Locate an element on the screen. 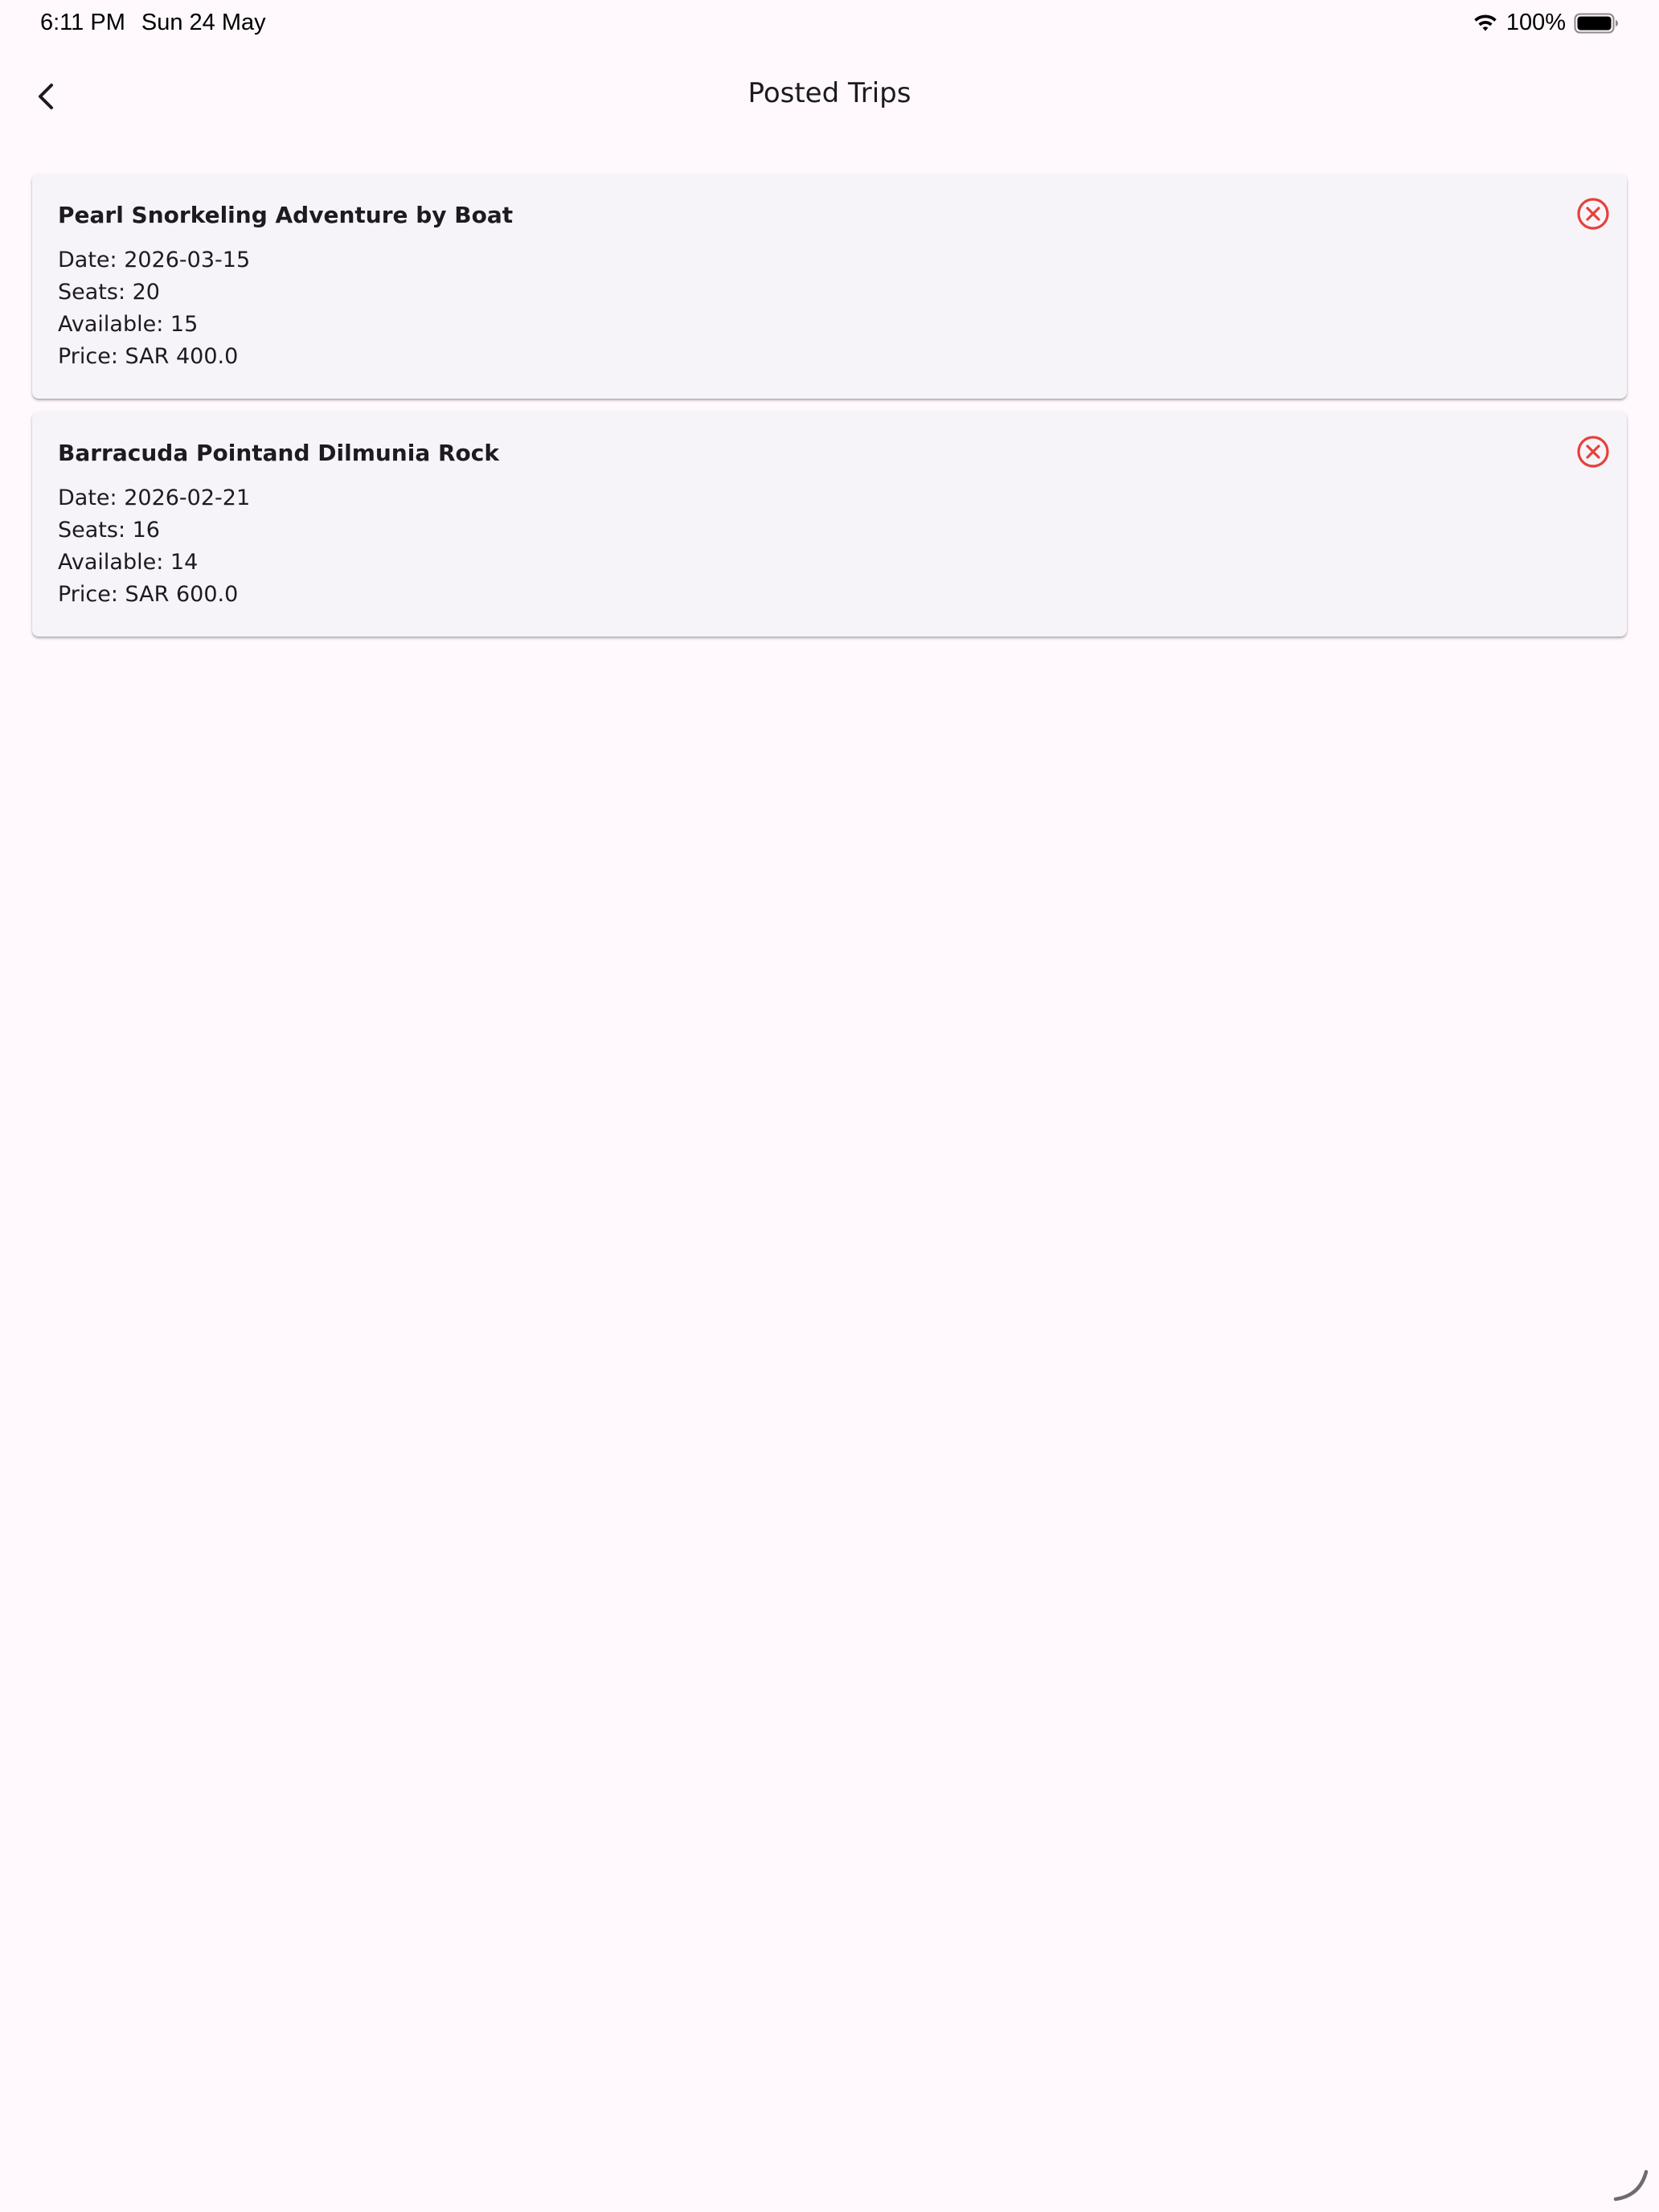  trip-price: Price: SAR 400.0 is located at coordinates (148, 356).